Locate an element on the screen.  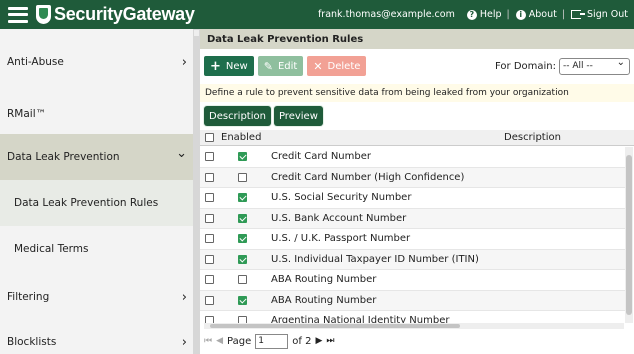
sidebar-item-label: RMail™ is located at coordinates (27, 114).